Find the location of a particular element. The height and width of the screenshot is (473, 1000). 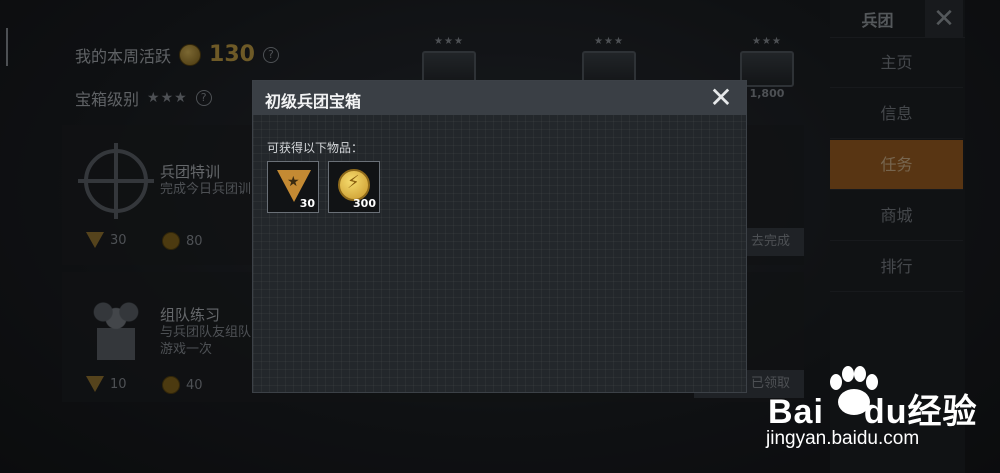

reward-item-badge: ★ 30 is located at coordinates (293, 187).